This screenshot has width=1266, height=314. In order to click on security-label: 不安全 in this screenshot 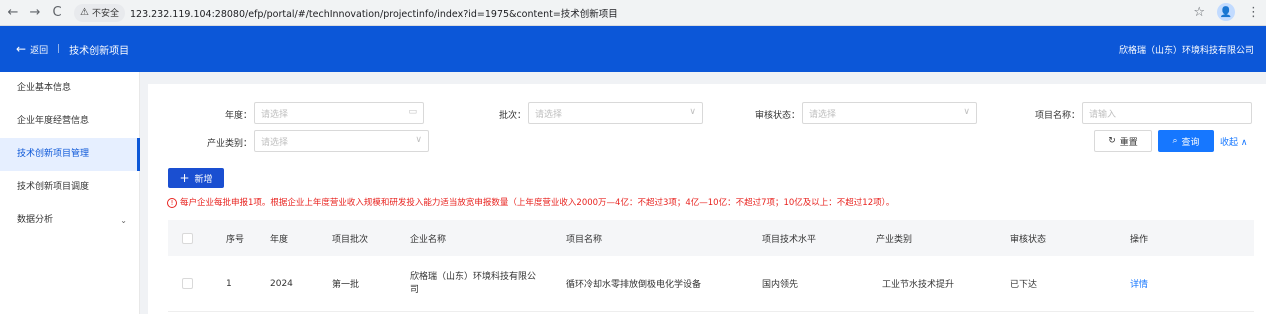, I will do `click(105, 14)`.